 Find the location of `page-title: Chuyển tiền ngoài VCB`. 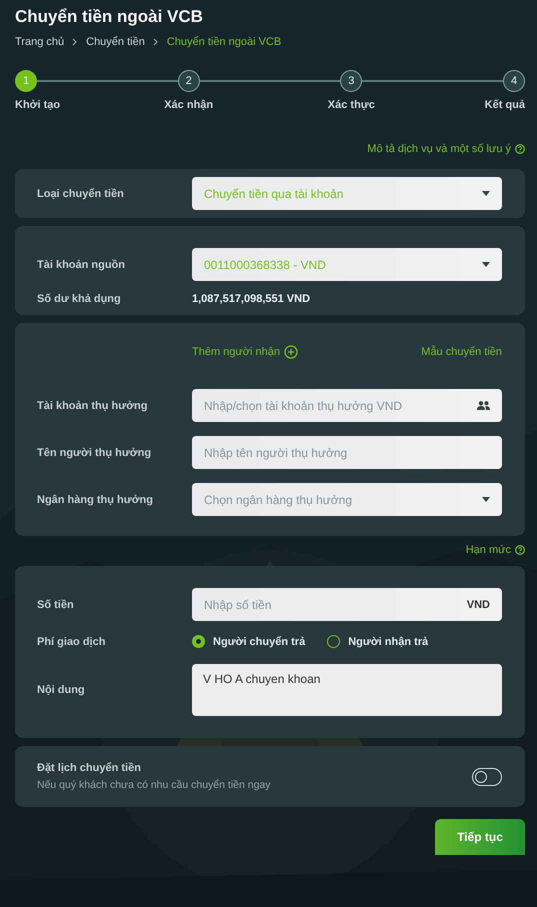

page-title: Chuyển tiền ngoài VCB is located at coordinates (109, 17).